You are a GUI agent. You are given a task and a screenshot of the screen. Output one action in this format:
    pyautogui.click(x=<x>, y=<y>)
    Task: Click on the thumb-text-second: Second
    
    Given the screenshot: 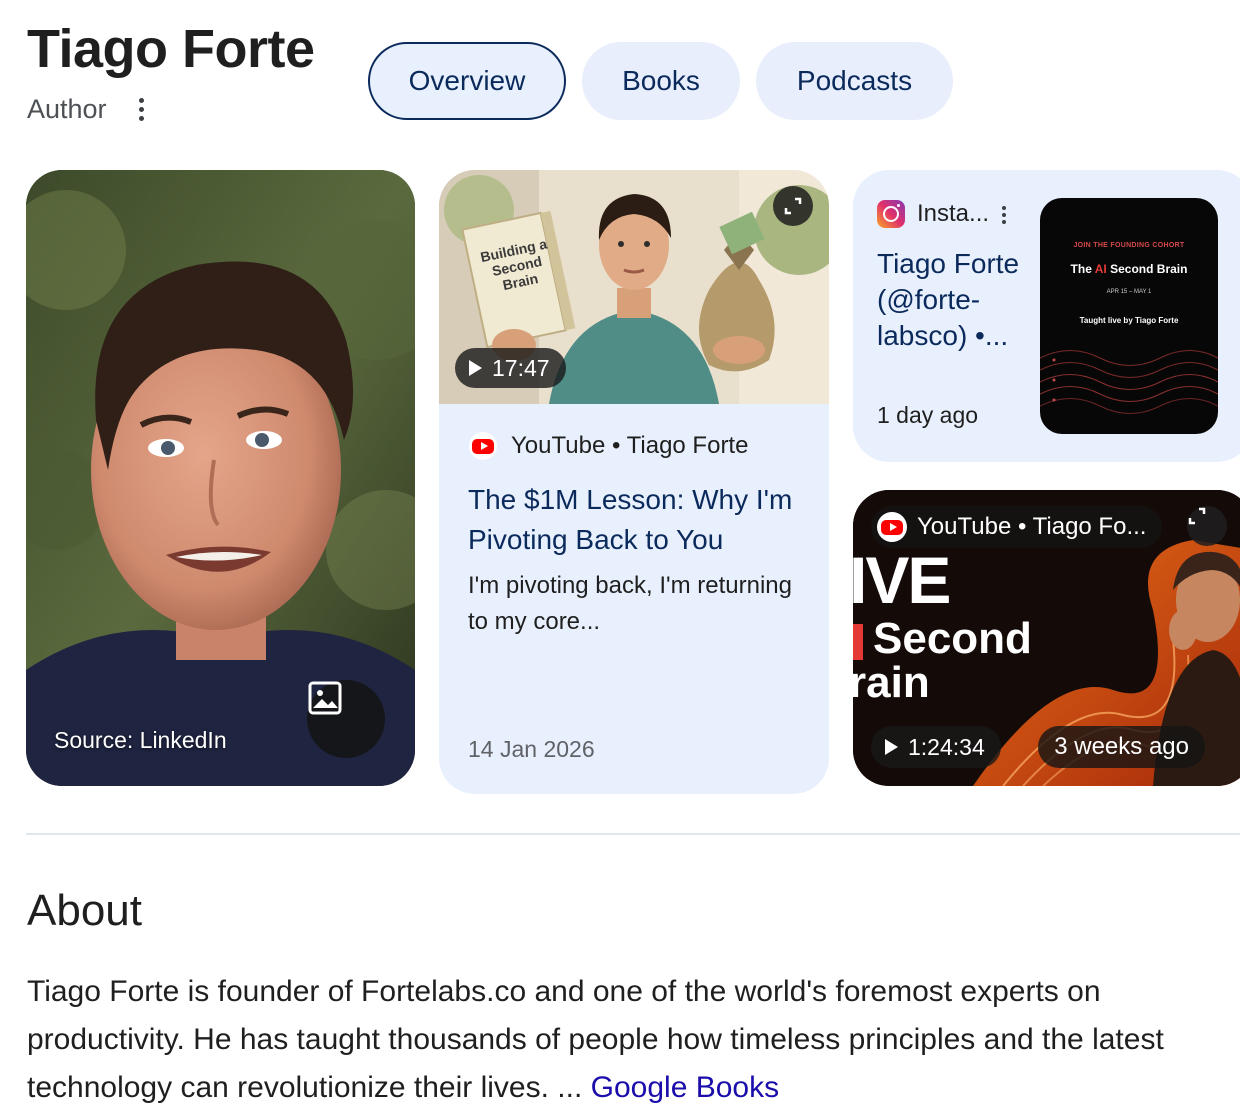 What is the action you would take?
    pyautogui.click(x=952, y=638)
    